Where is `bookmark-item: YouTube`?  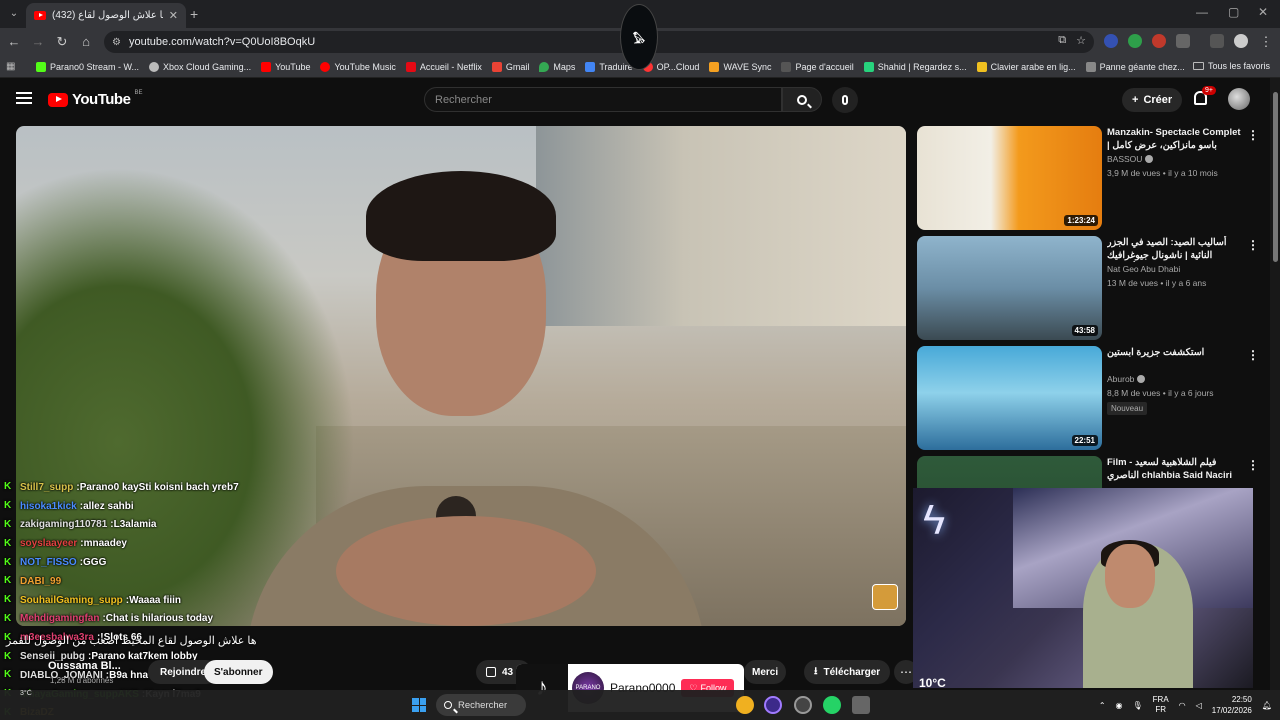 bookmark-item: YouTube is located at coordinates (285, 66).